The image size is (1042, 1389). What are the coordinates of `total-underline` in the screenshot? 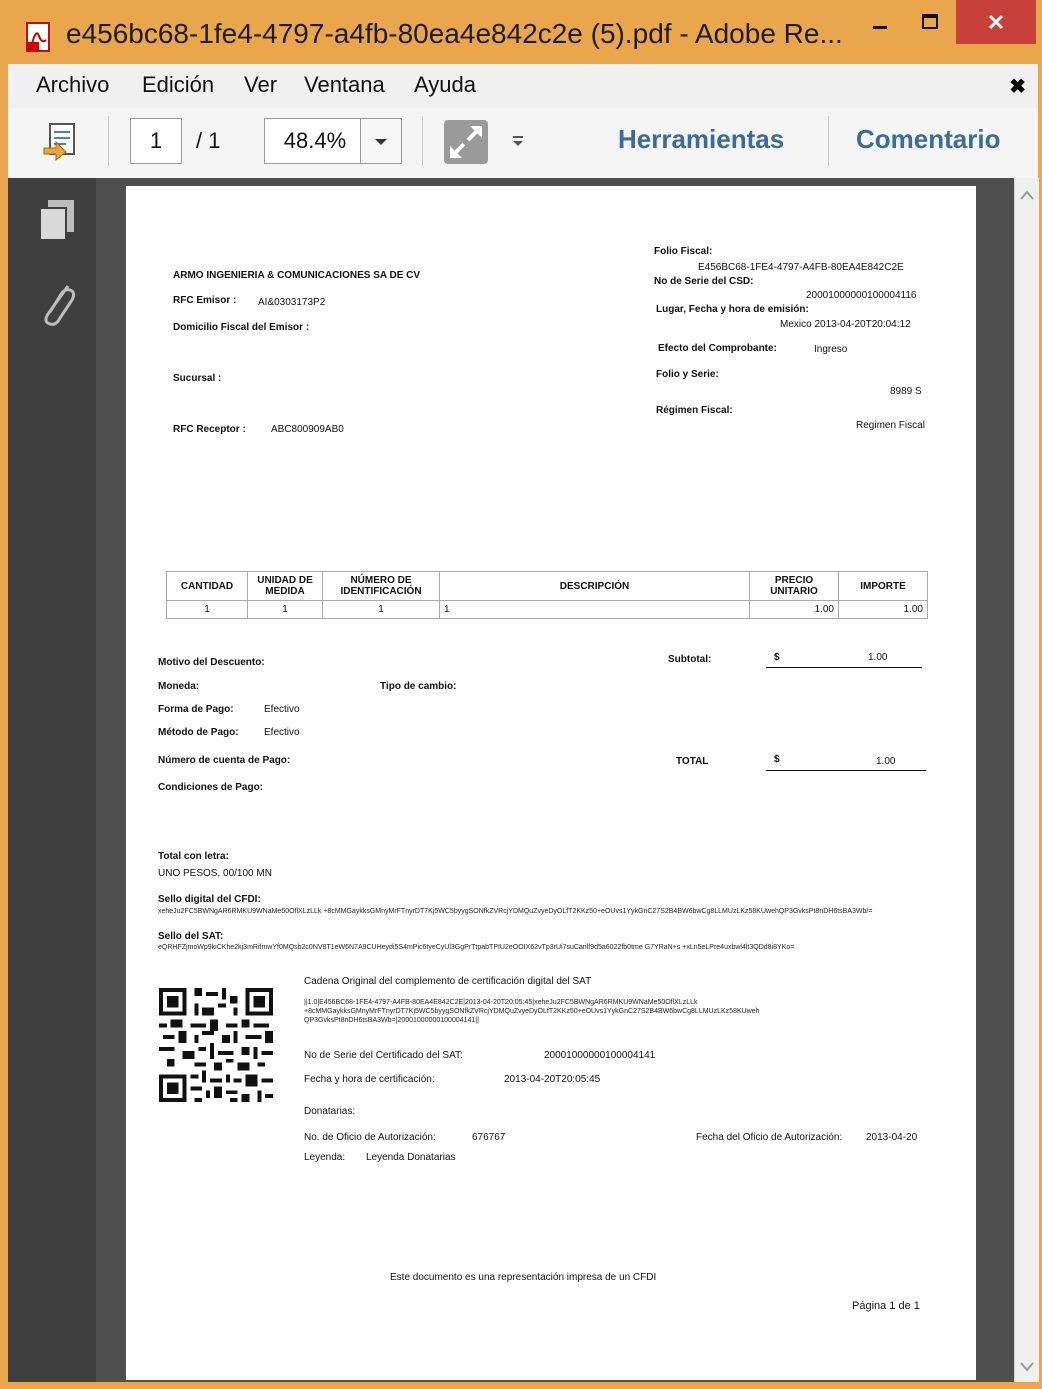 It's located at (846, 770).